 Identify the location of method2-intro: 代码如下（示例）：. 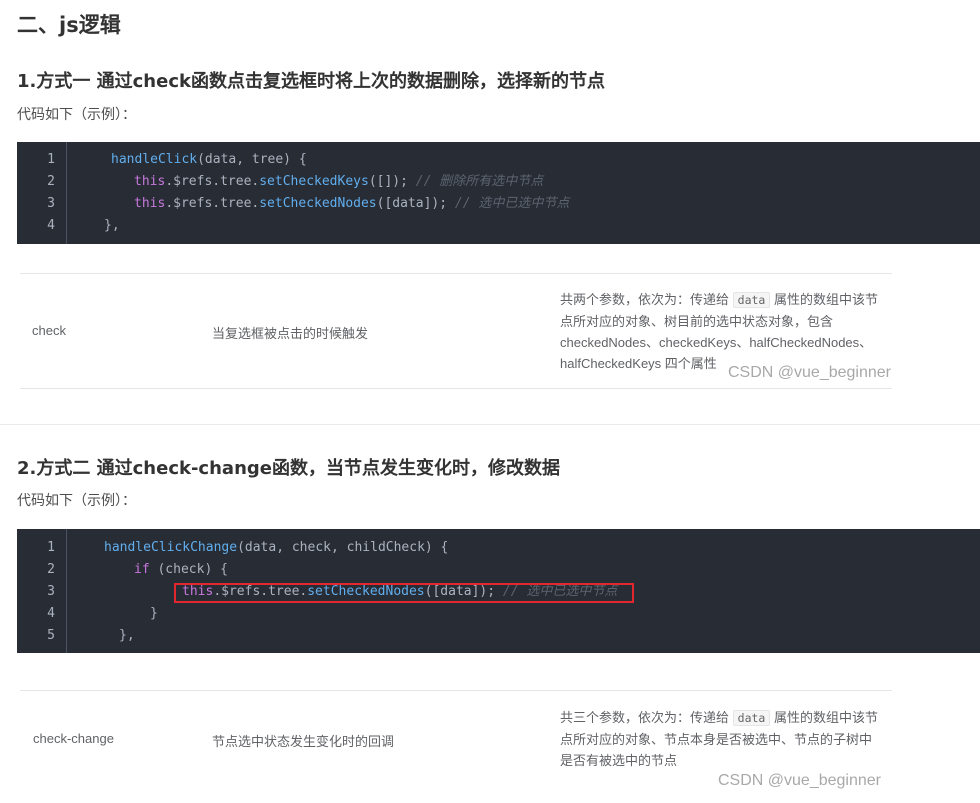
(76, 501).